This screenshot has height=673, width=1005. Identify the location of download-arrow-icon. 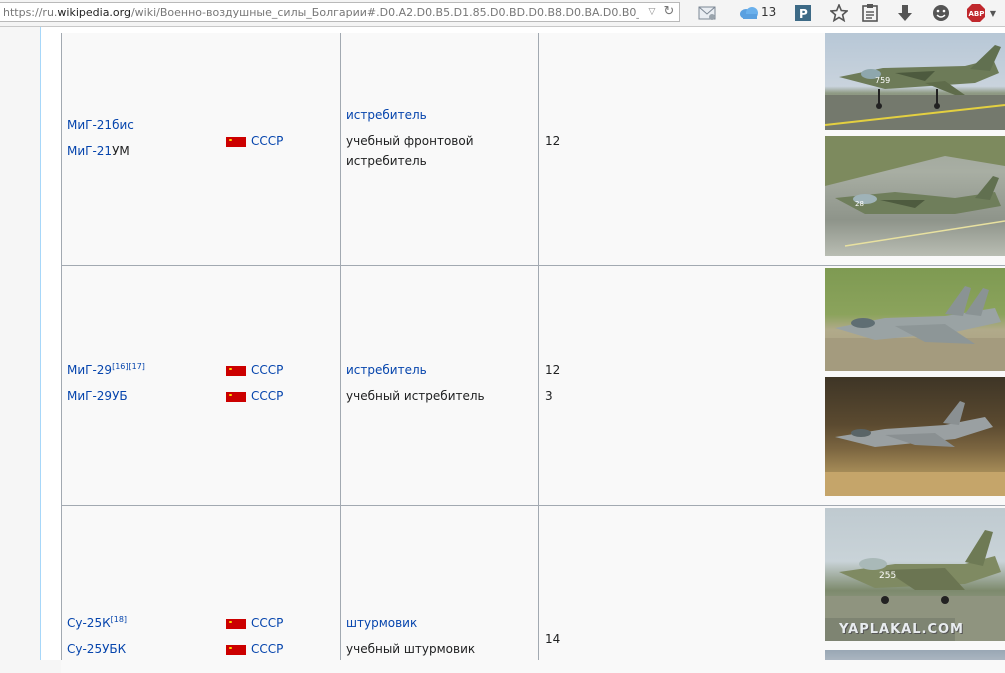
(905, 13).